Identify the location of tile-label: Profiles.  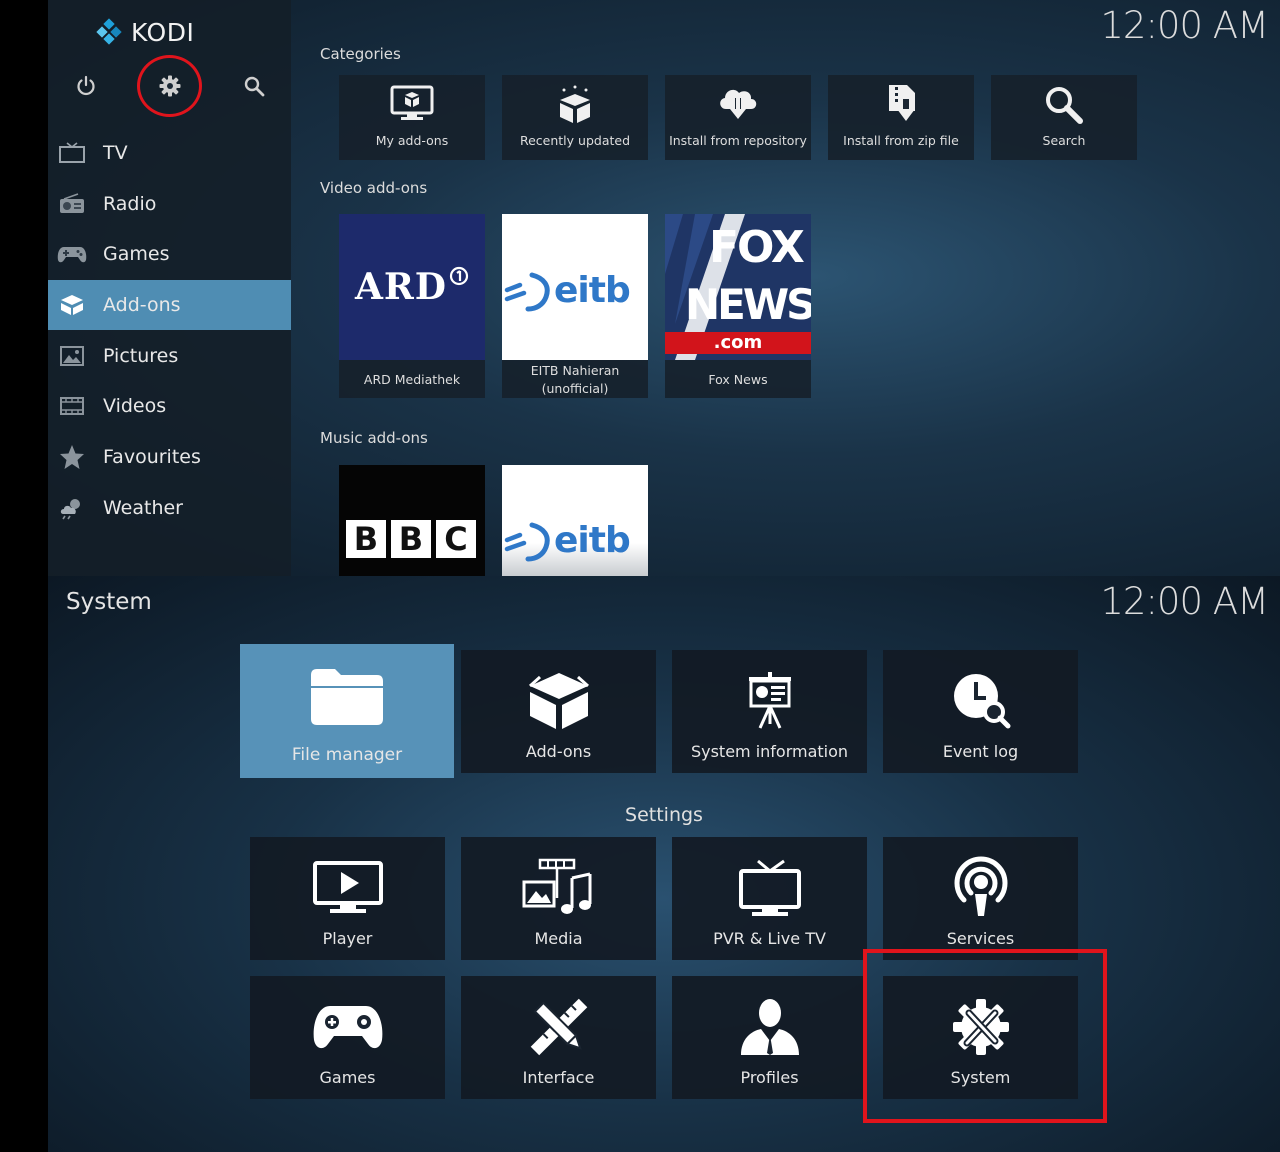
(769, 1077).